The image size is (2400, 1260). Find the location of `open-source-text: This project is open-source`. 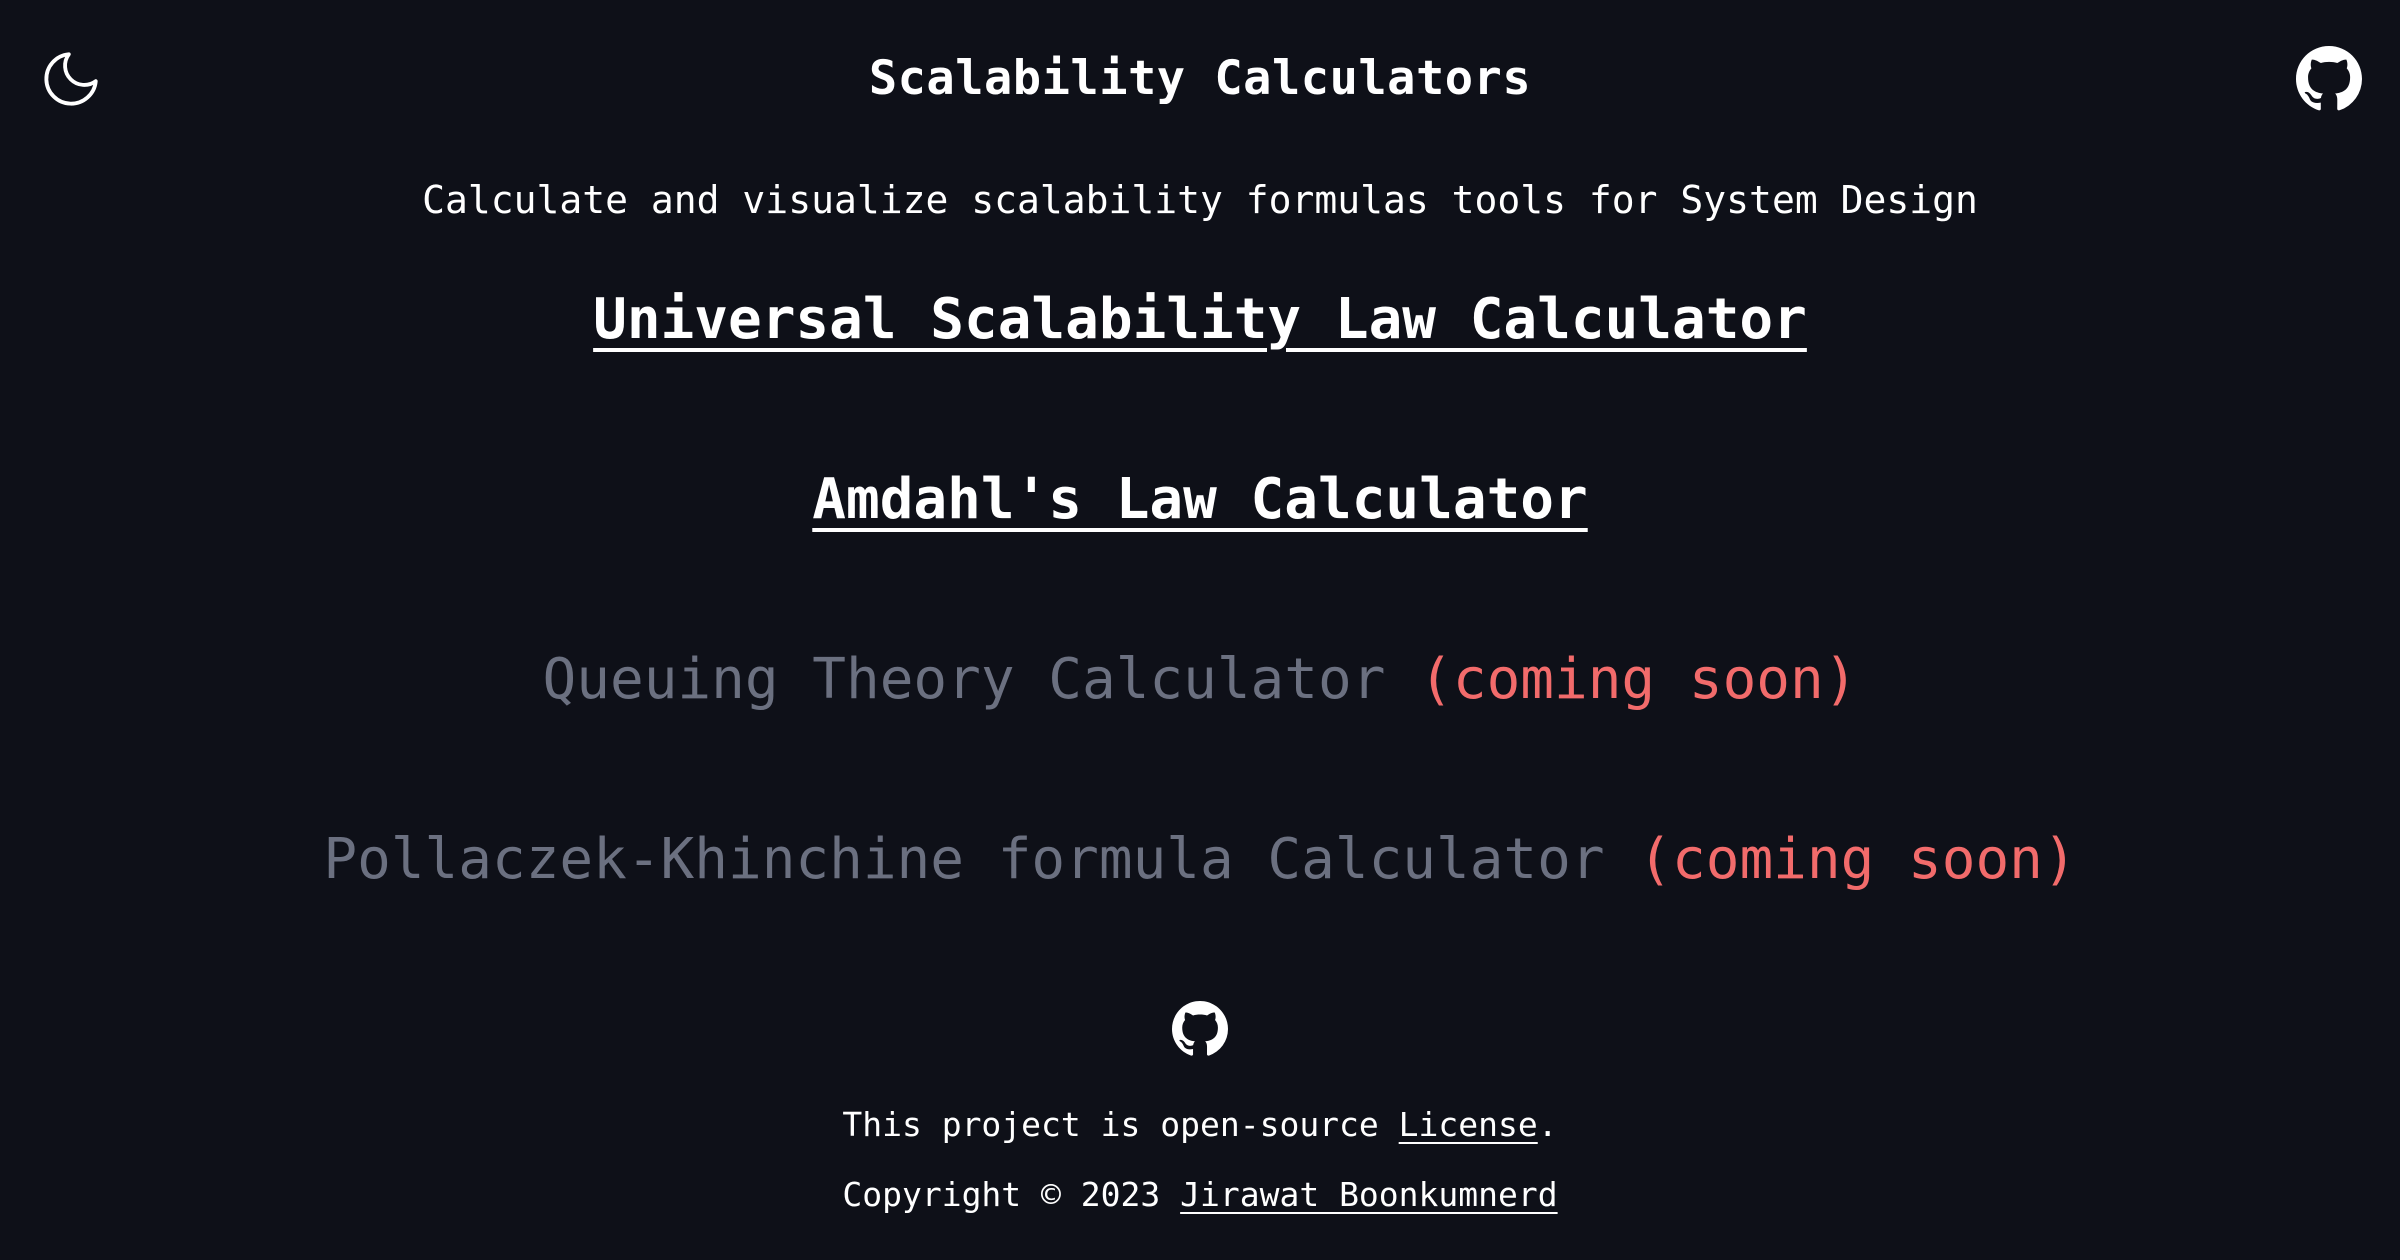

open-source-text: This project is open-source is located at coordinates (1110, 1124).